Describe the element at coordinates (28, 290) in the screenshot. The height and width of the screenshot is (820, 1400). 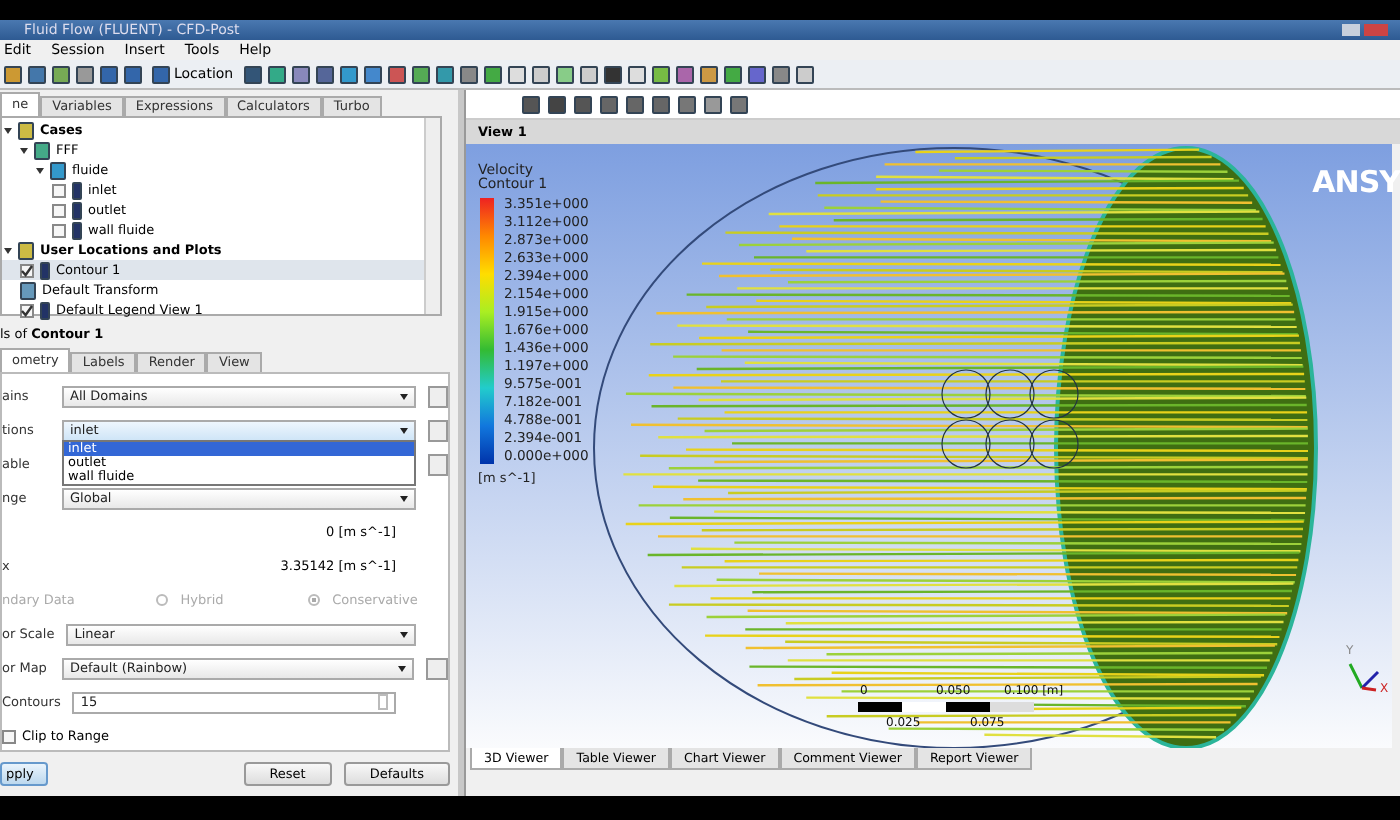
I see `plain-icon` at that location.